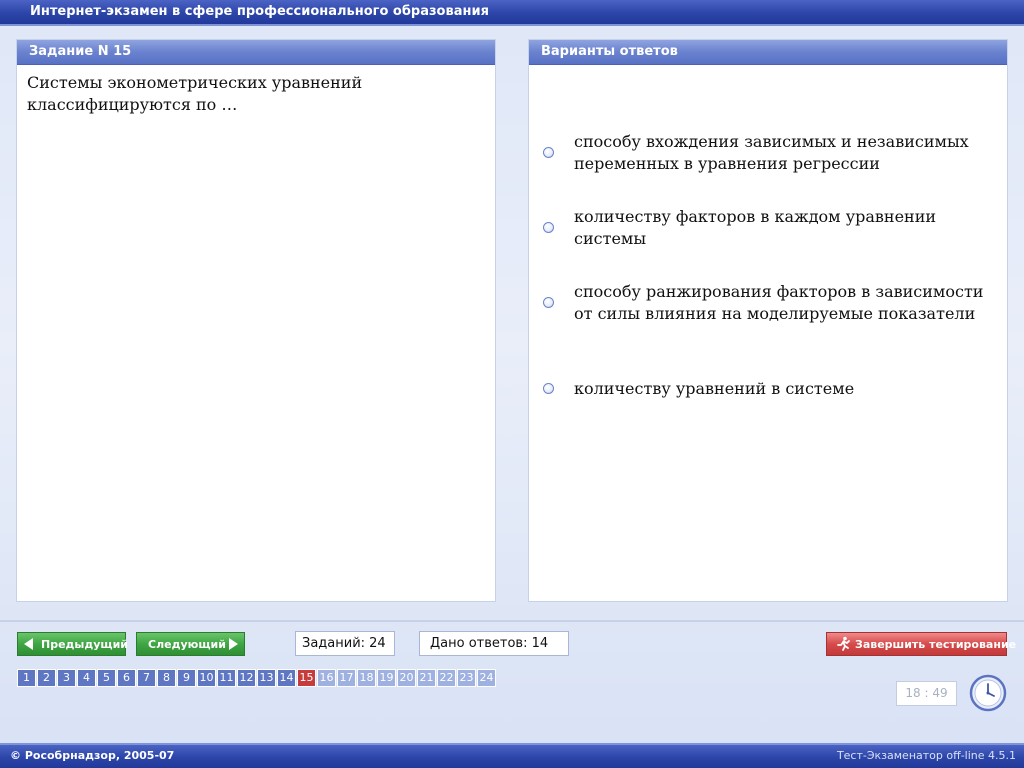 The height and width of the screenshot is (768, 1024). What do you see at coordinates (85, 644) in the screenshot?
I see `prev-button-label: Предыдущий` at bounding box center [85, 644].